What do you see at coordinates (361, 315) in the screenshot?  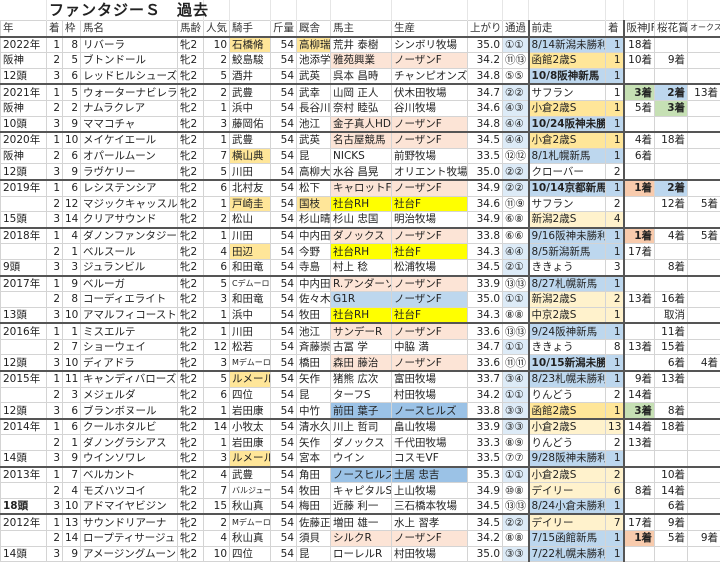 I see `cell-owner: 社台RH` at bounding box center [361, 315].